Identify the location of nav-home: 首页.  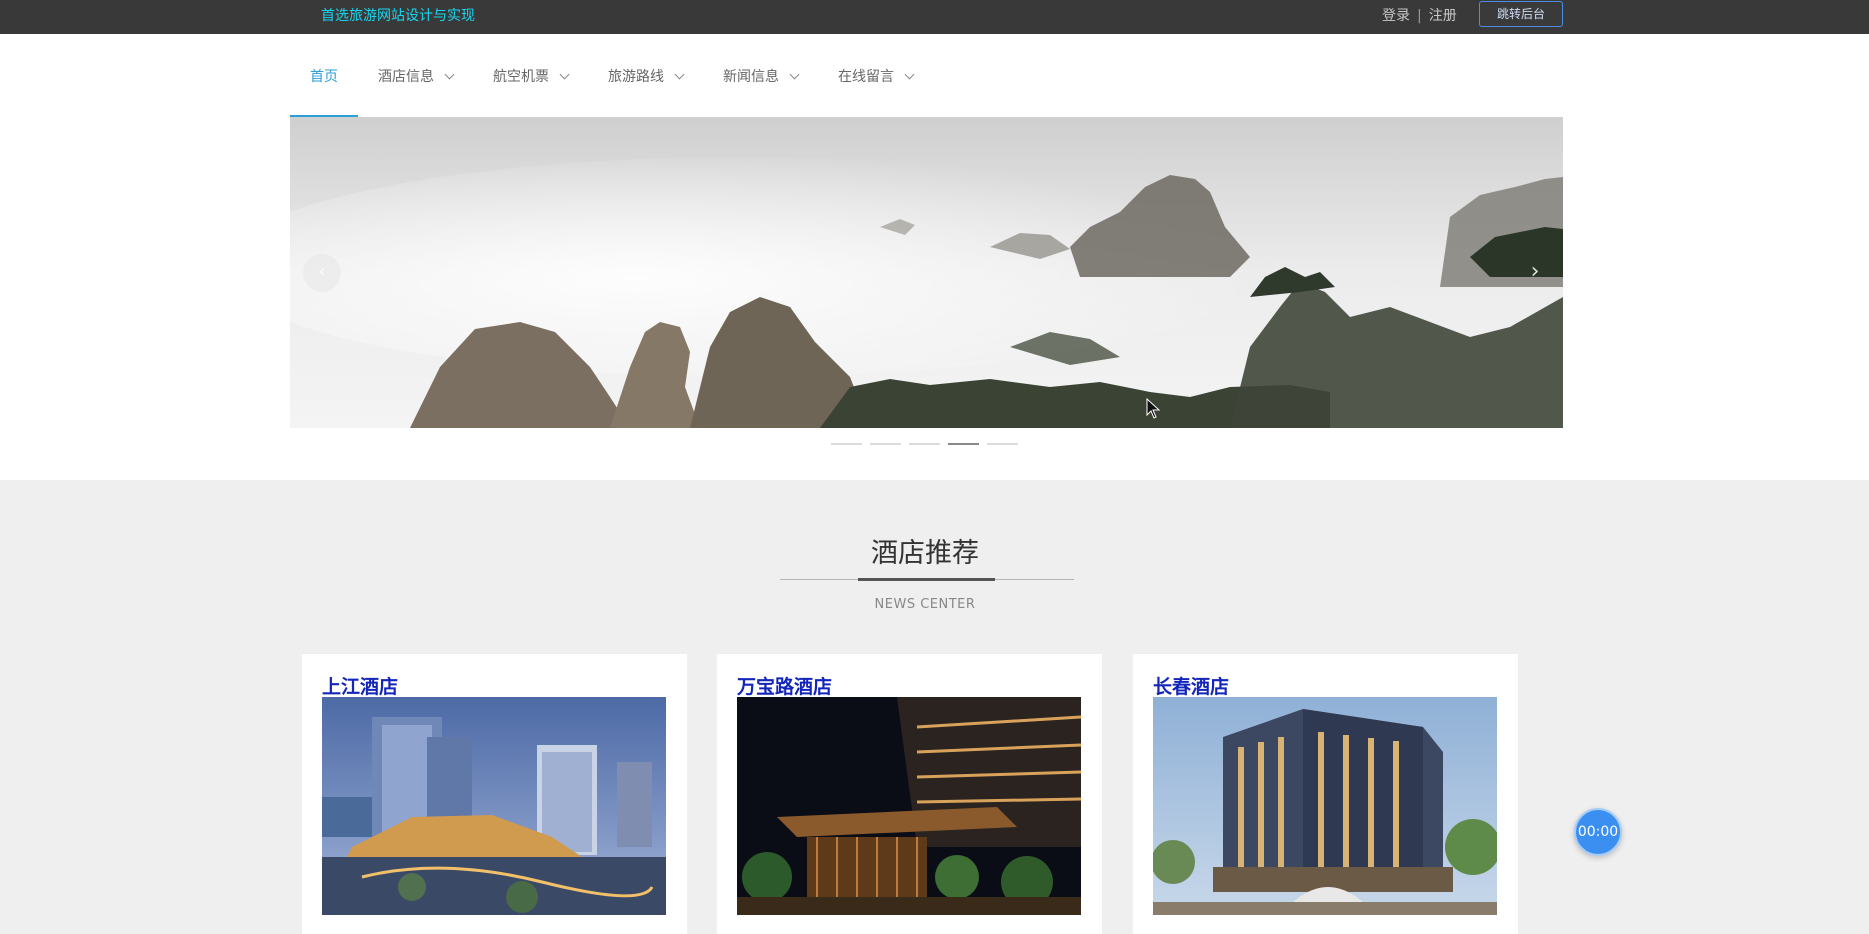
(324, 75).